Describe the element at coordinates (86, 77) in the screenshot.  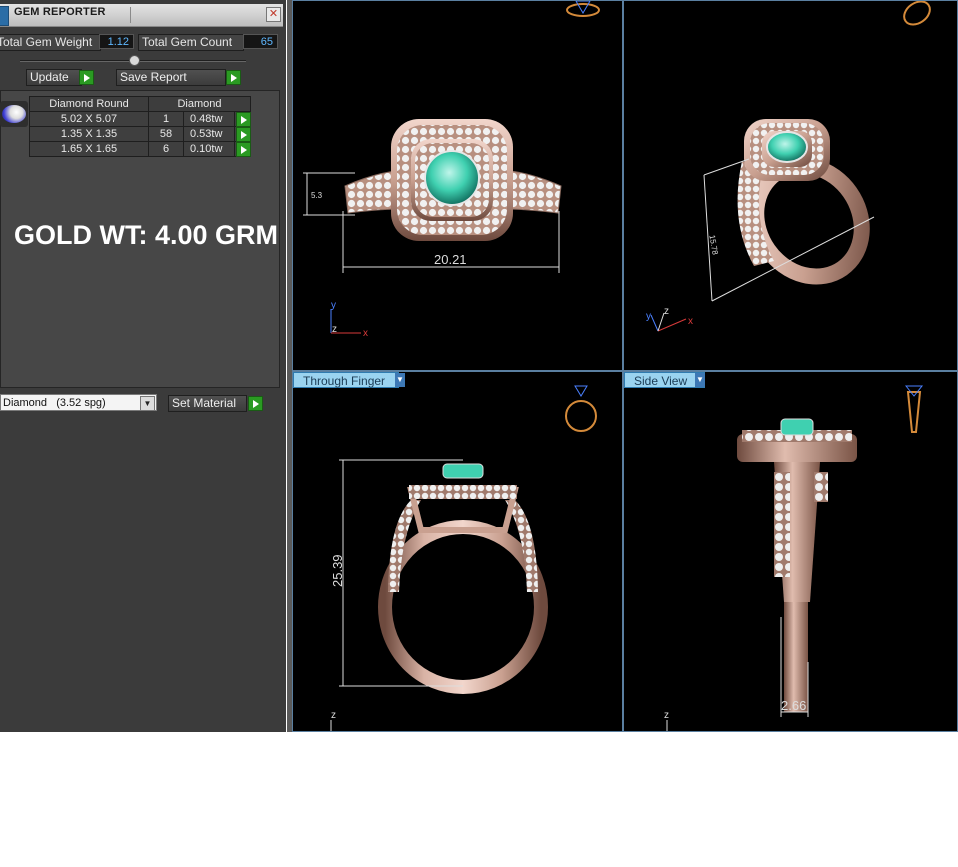
I see `update-play-icon` at that location.